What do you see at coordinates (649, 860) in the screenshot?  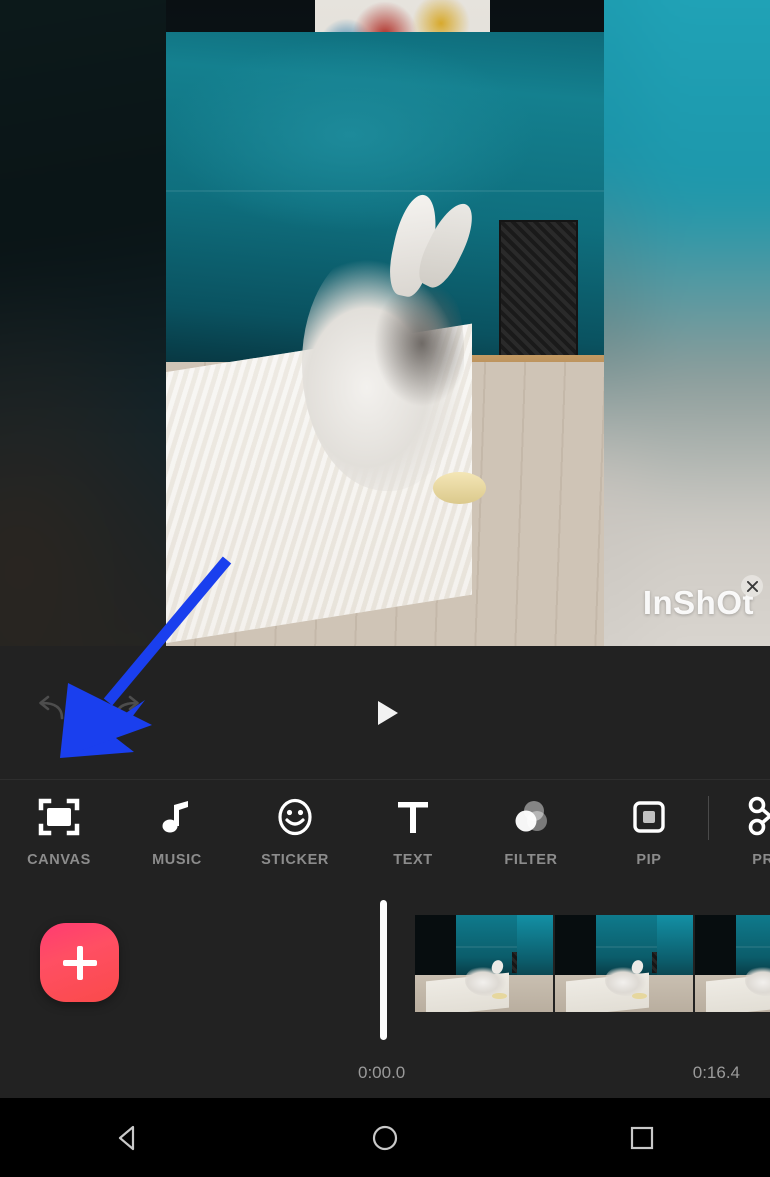 I see `tool-label: PIP` at bounding box center [649, 860].